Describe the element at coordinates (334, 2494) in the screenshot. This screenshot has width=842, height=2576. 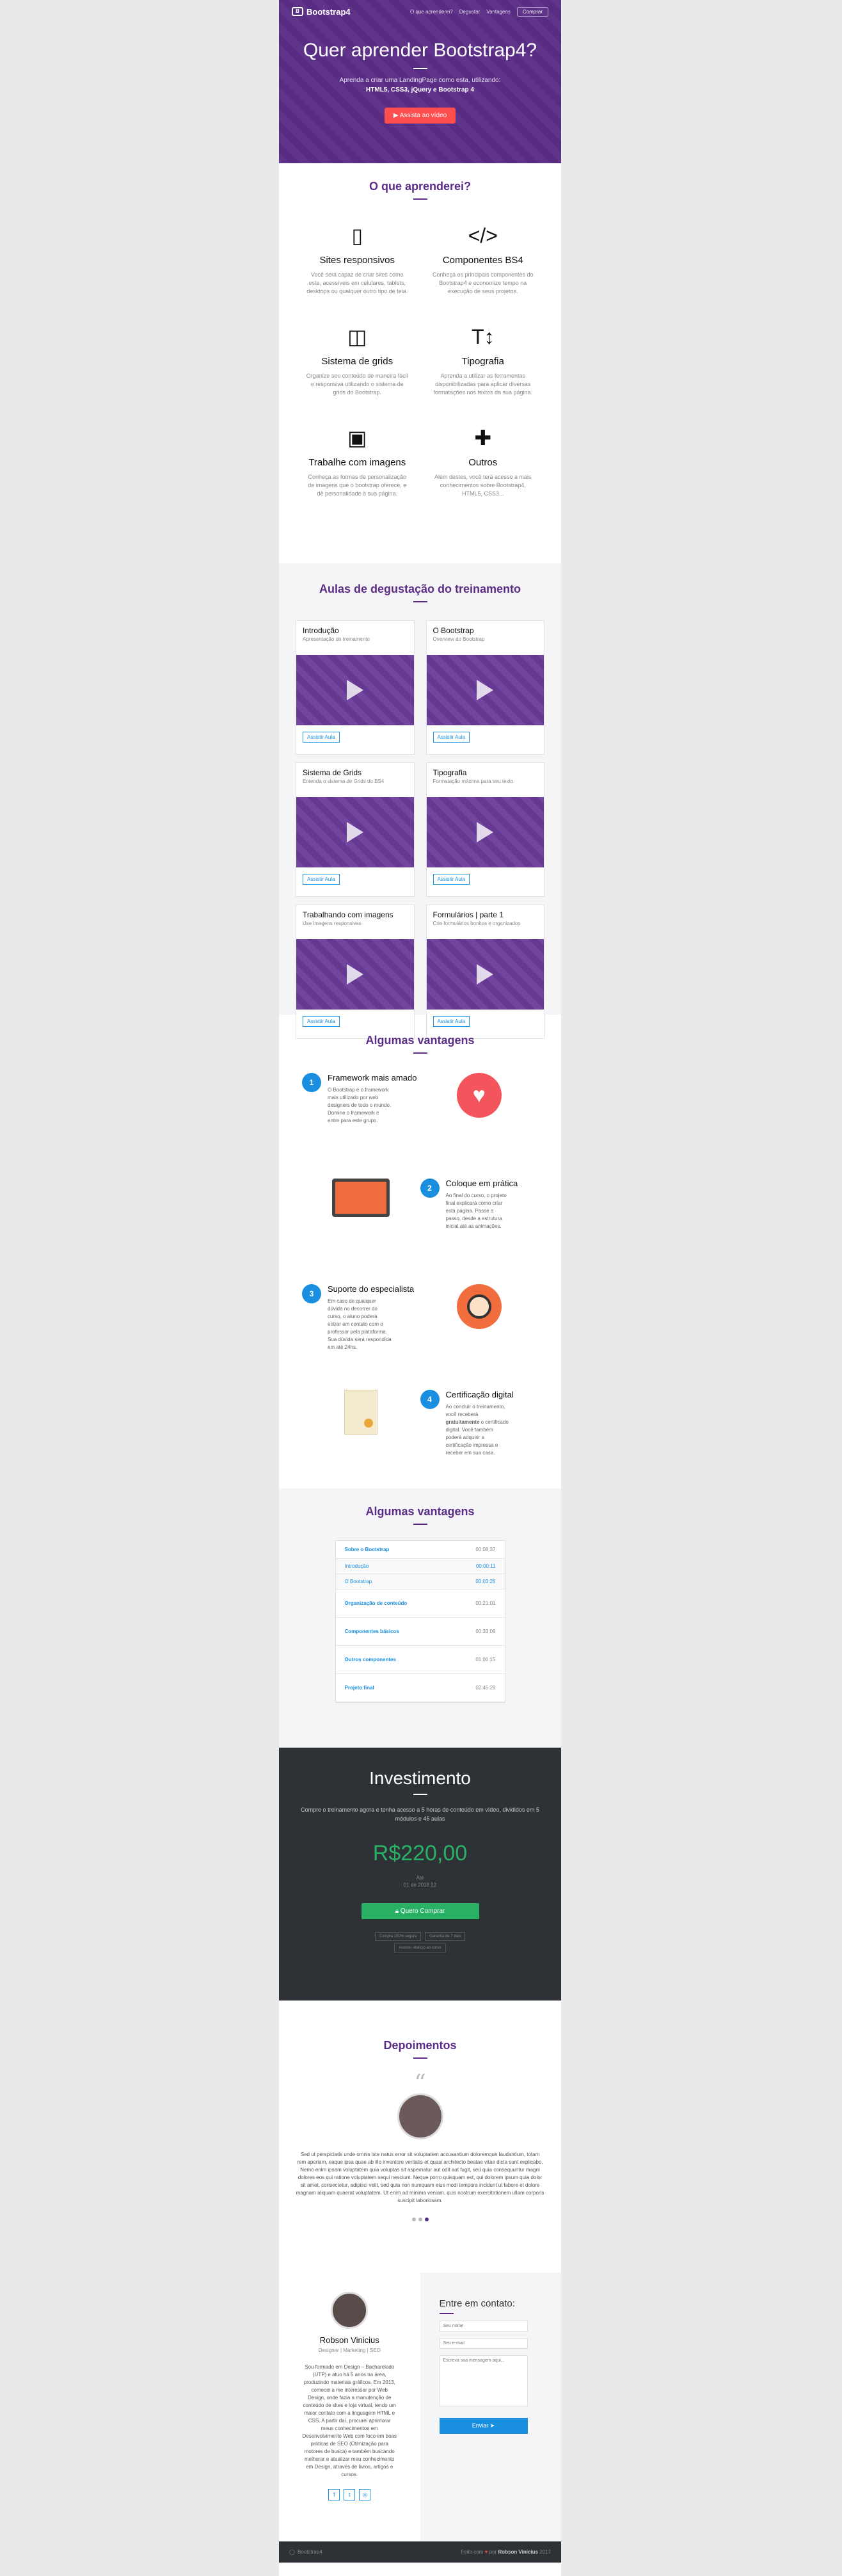
I see `facebook-icon: f` at that location.